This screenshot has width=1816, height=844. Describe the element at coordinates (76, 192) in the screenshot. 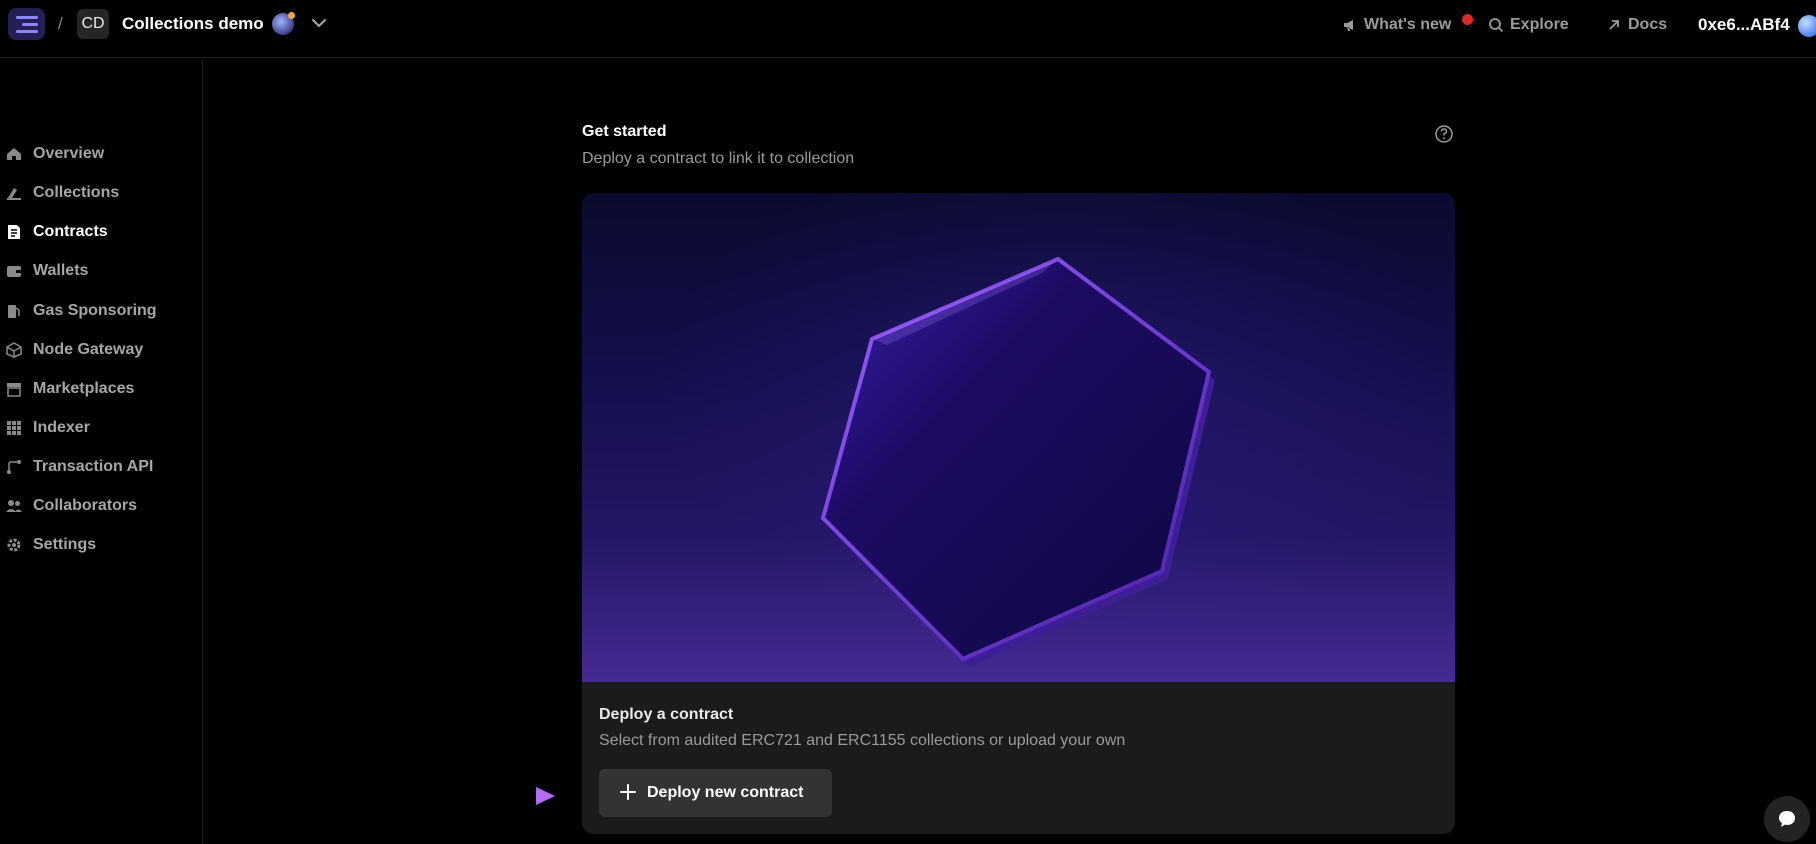

I see `sidebar-item-label: Collections` at that location.